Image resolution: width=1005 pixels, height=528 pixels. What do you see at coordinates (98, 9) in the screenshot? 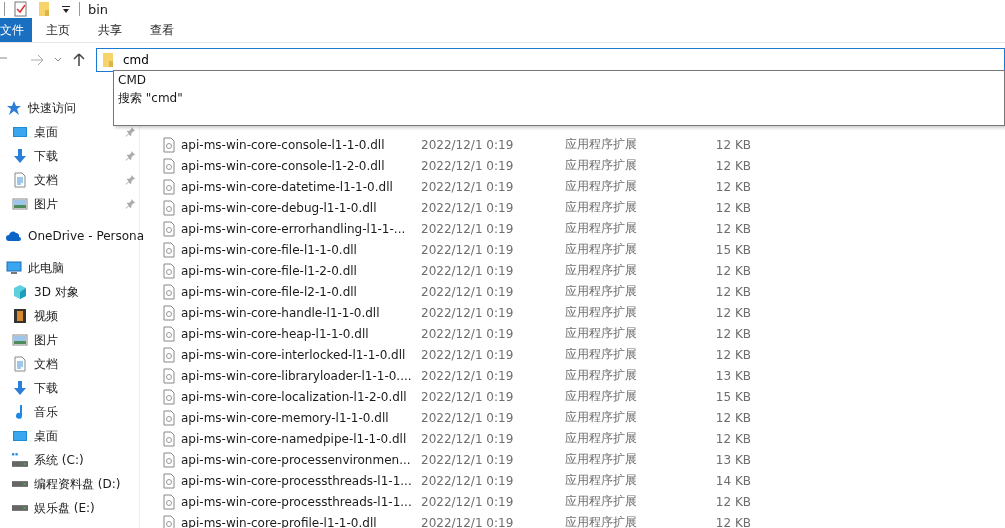
I see `window-title: bin` at bounding box center [98, 9].